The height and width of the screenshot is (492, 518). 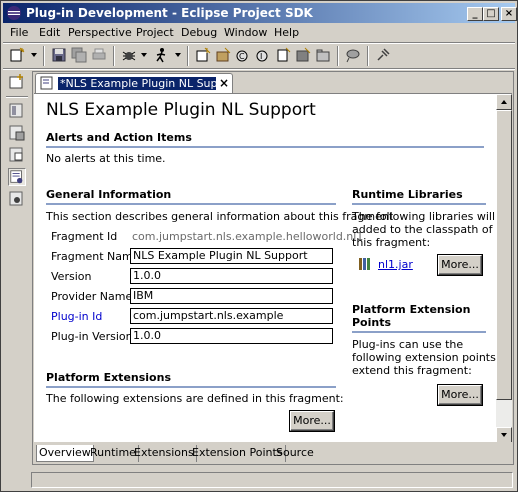 I want to click on fragment-name-label: Fragment Name, so click(x=95, y=256).